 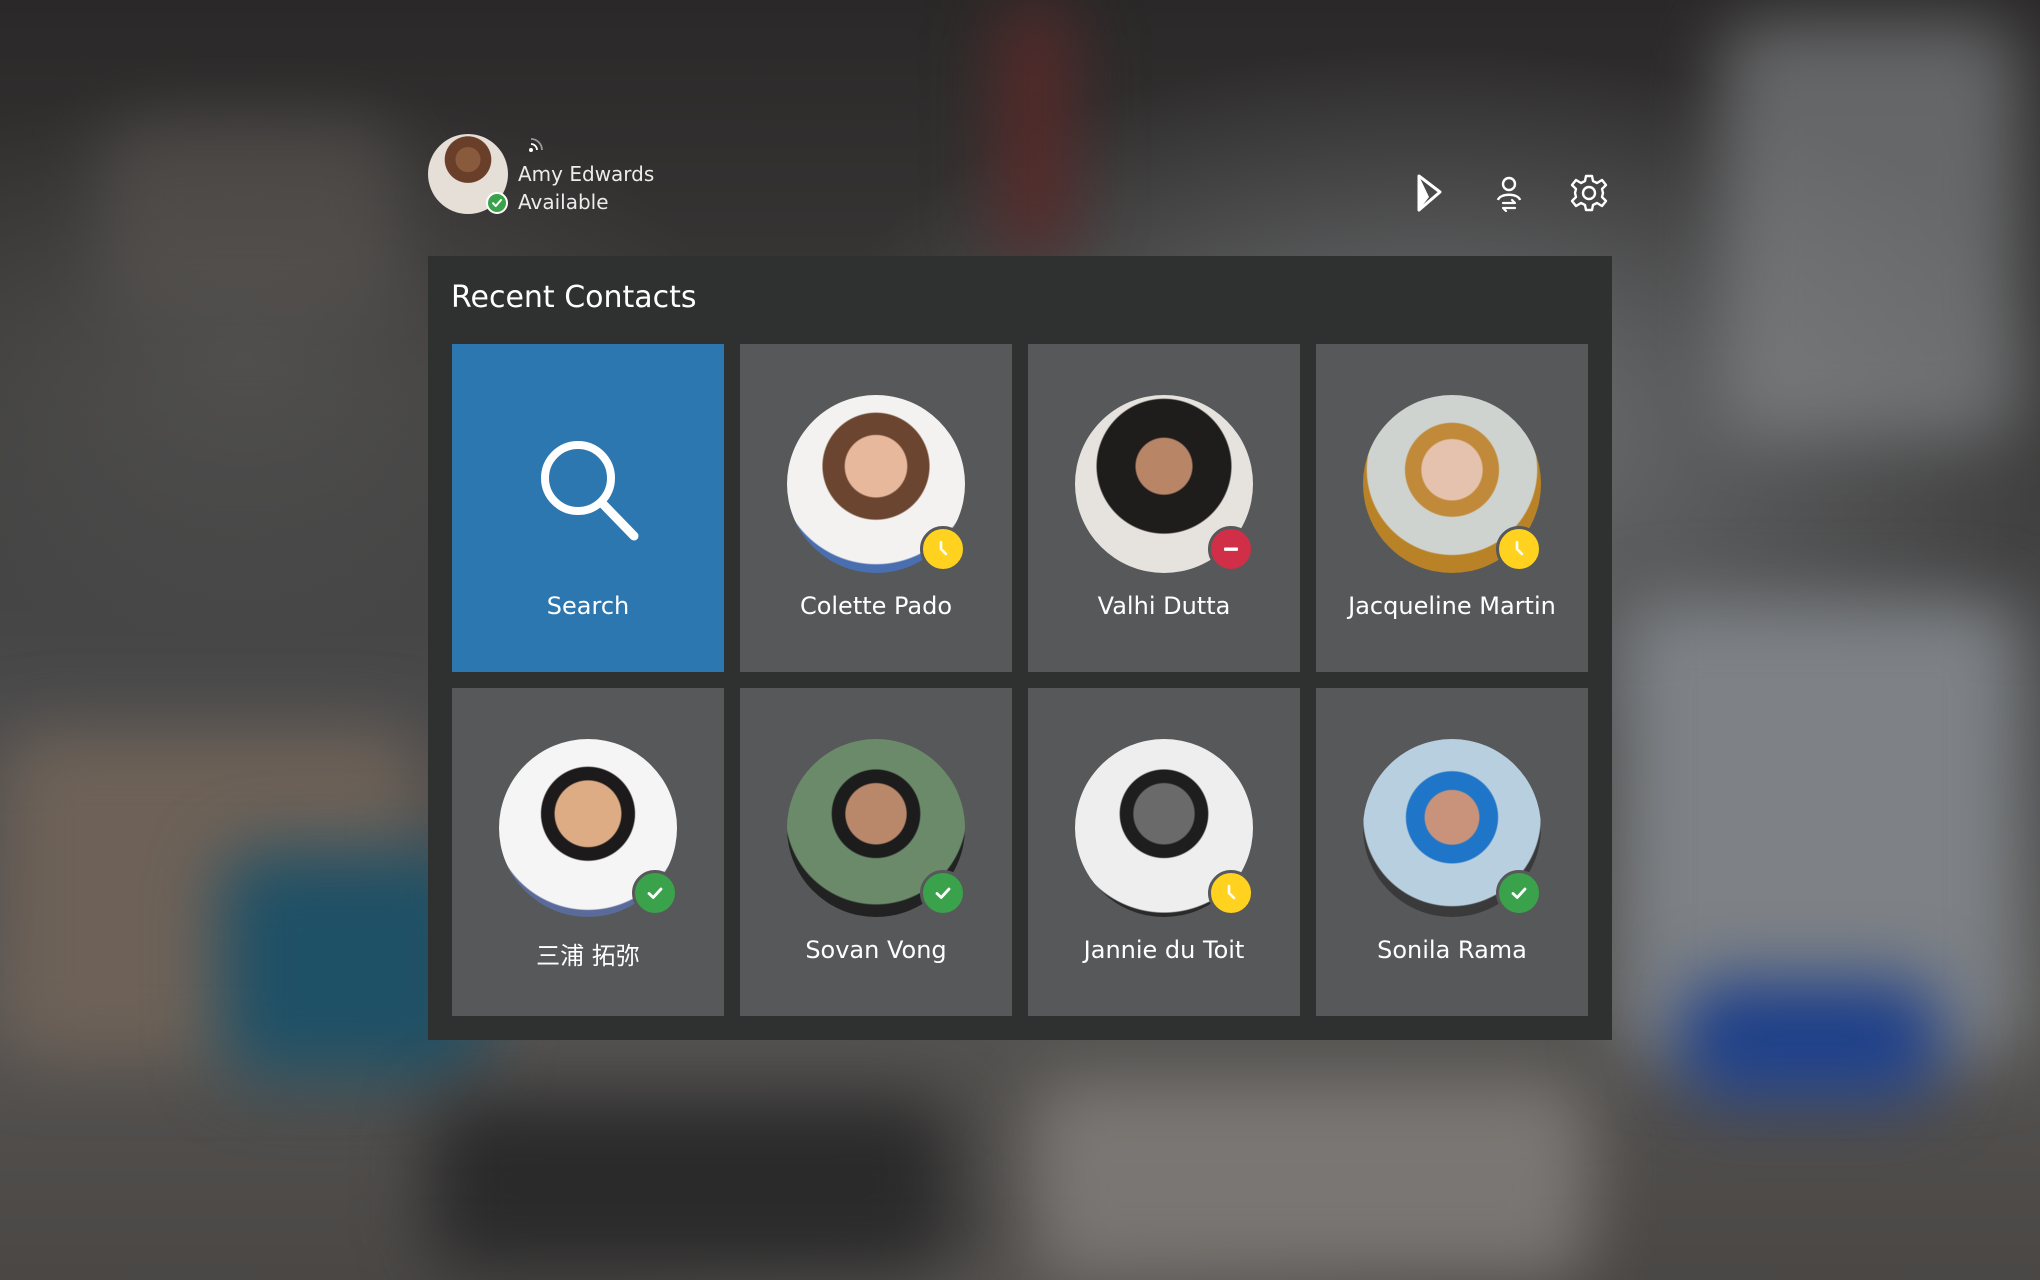 I want to click on contact-tile-sovan-vong: Sovan Vong, so click(x=876, y=852).